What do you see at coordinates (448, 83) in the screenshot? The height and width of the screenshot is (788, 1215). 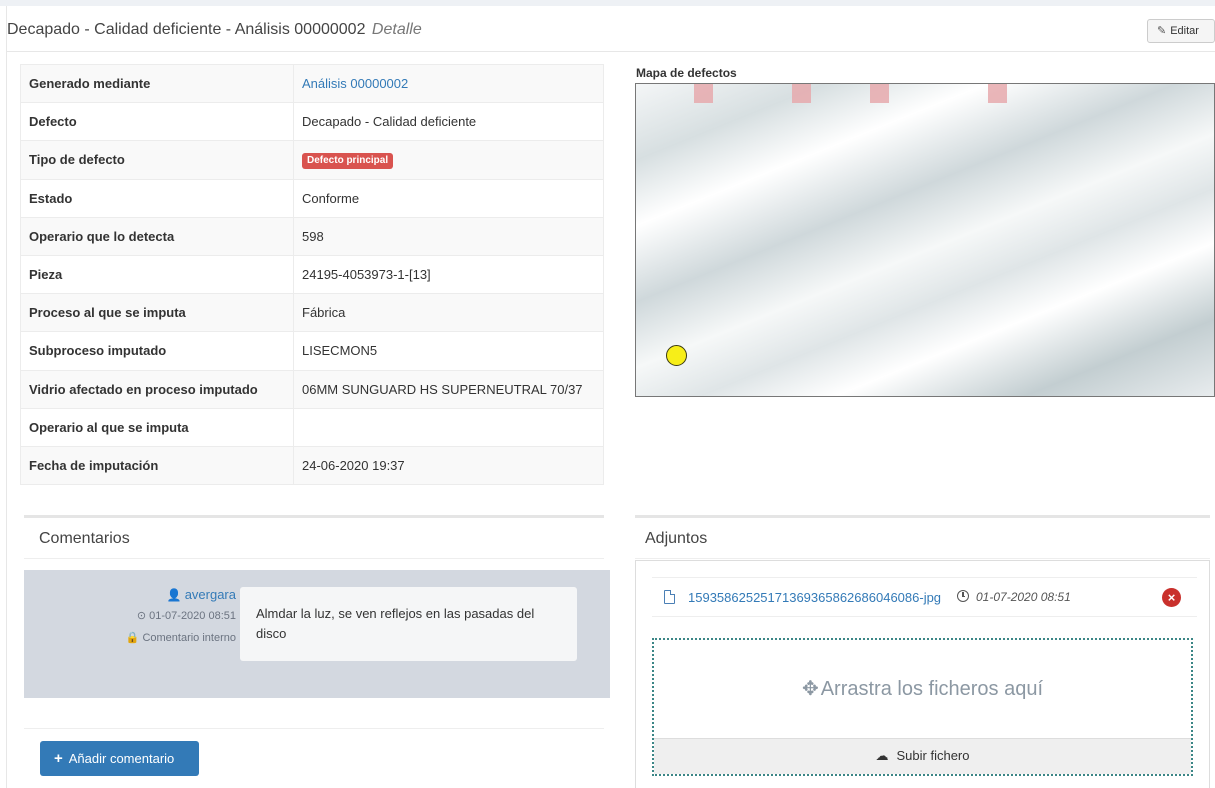 I see `row-value: Análisis 00000002` at bounding box center [448, 83].